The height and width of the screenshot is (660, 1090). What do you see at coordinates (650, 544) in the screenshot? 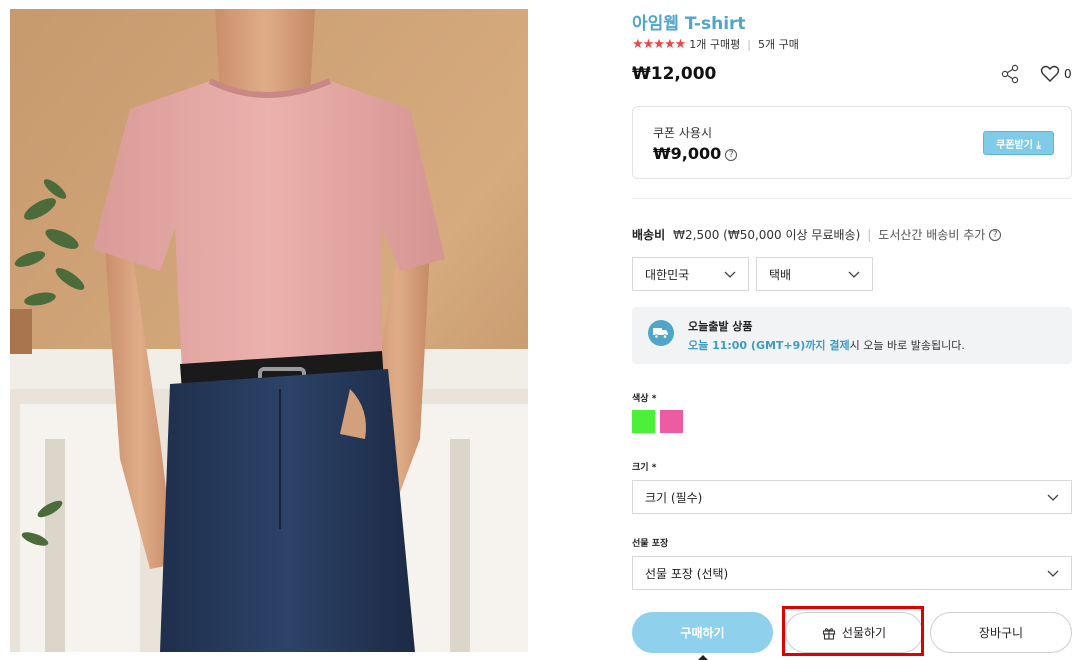
I see `gift-wrap-label: 선물 포장` at bounding box center [650, 544].